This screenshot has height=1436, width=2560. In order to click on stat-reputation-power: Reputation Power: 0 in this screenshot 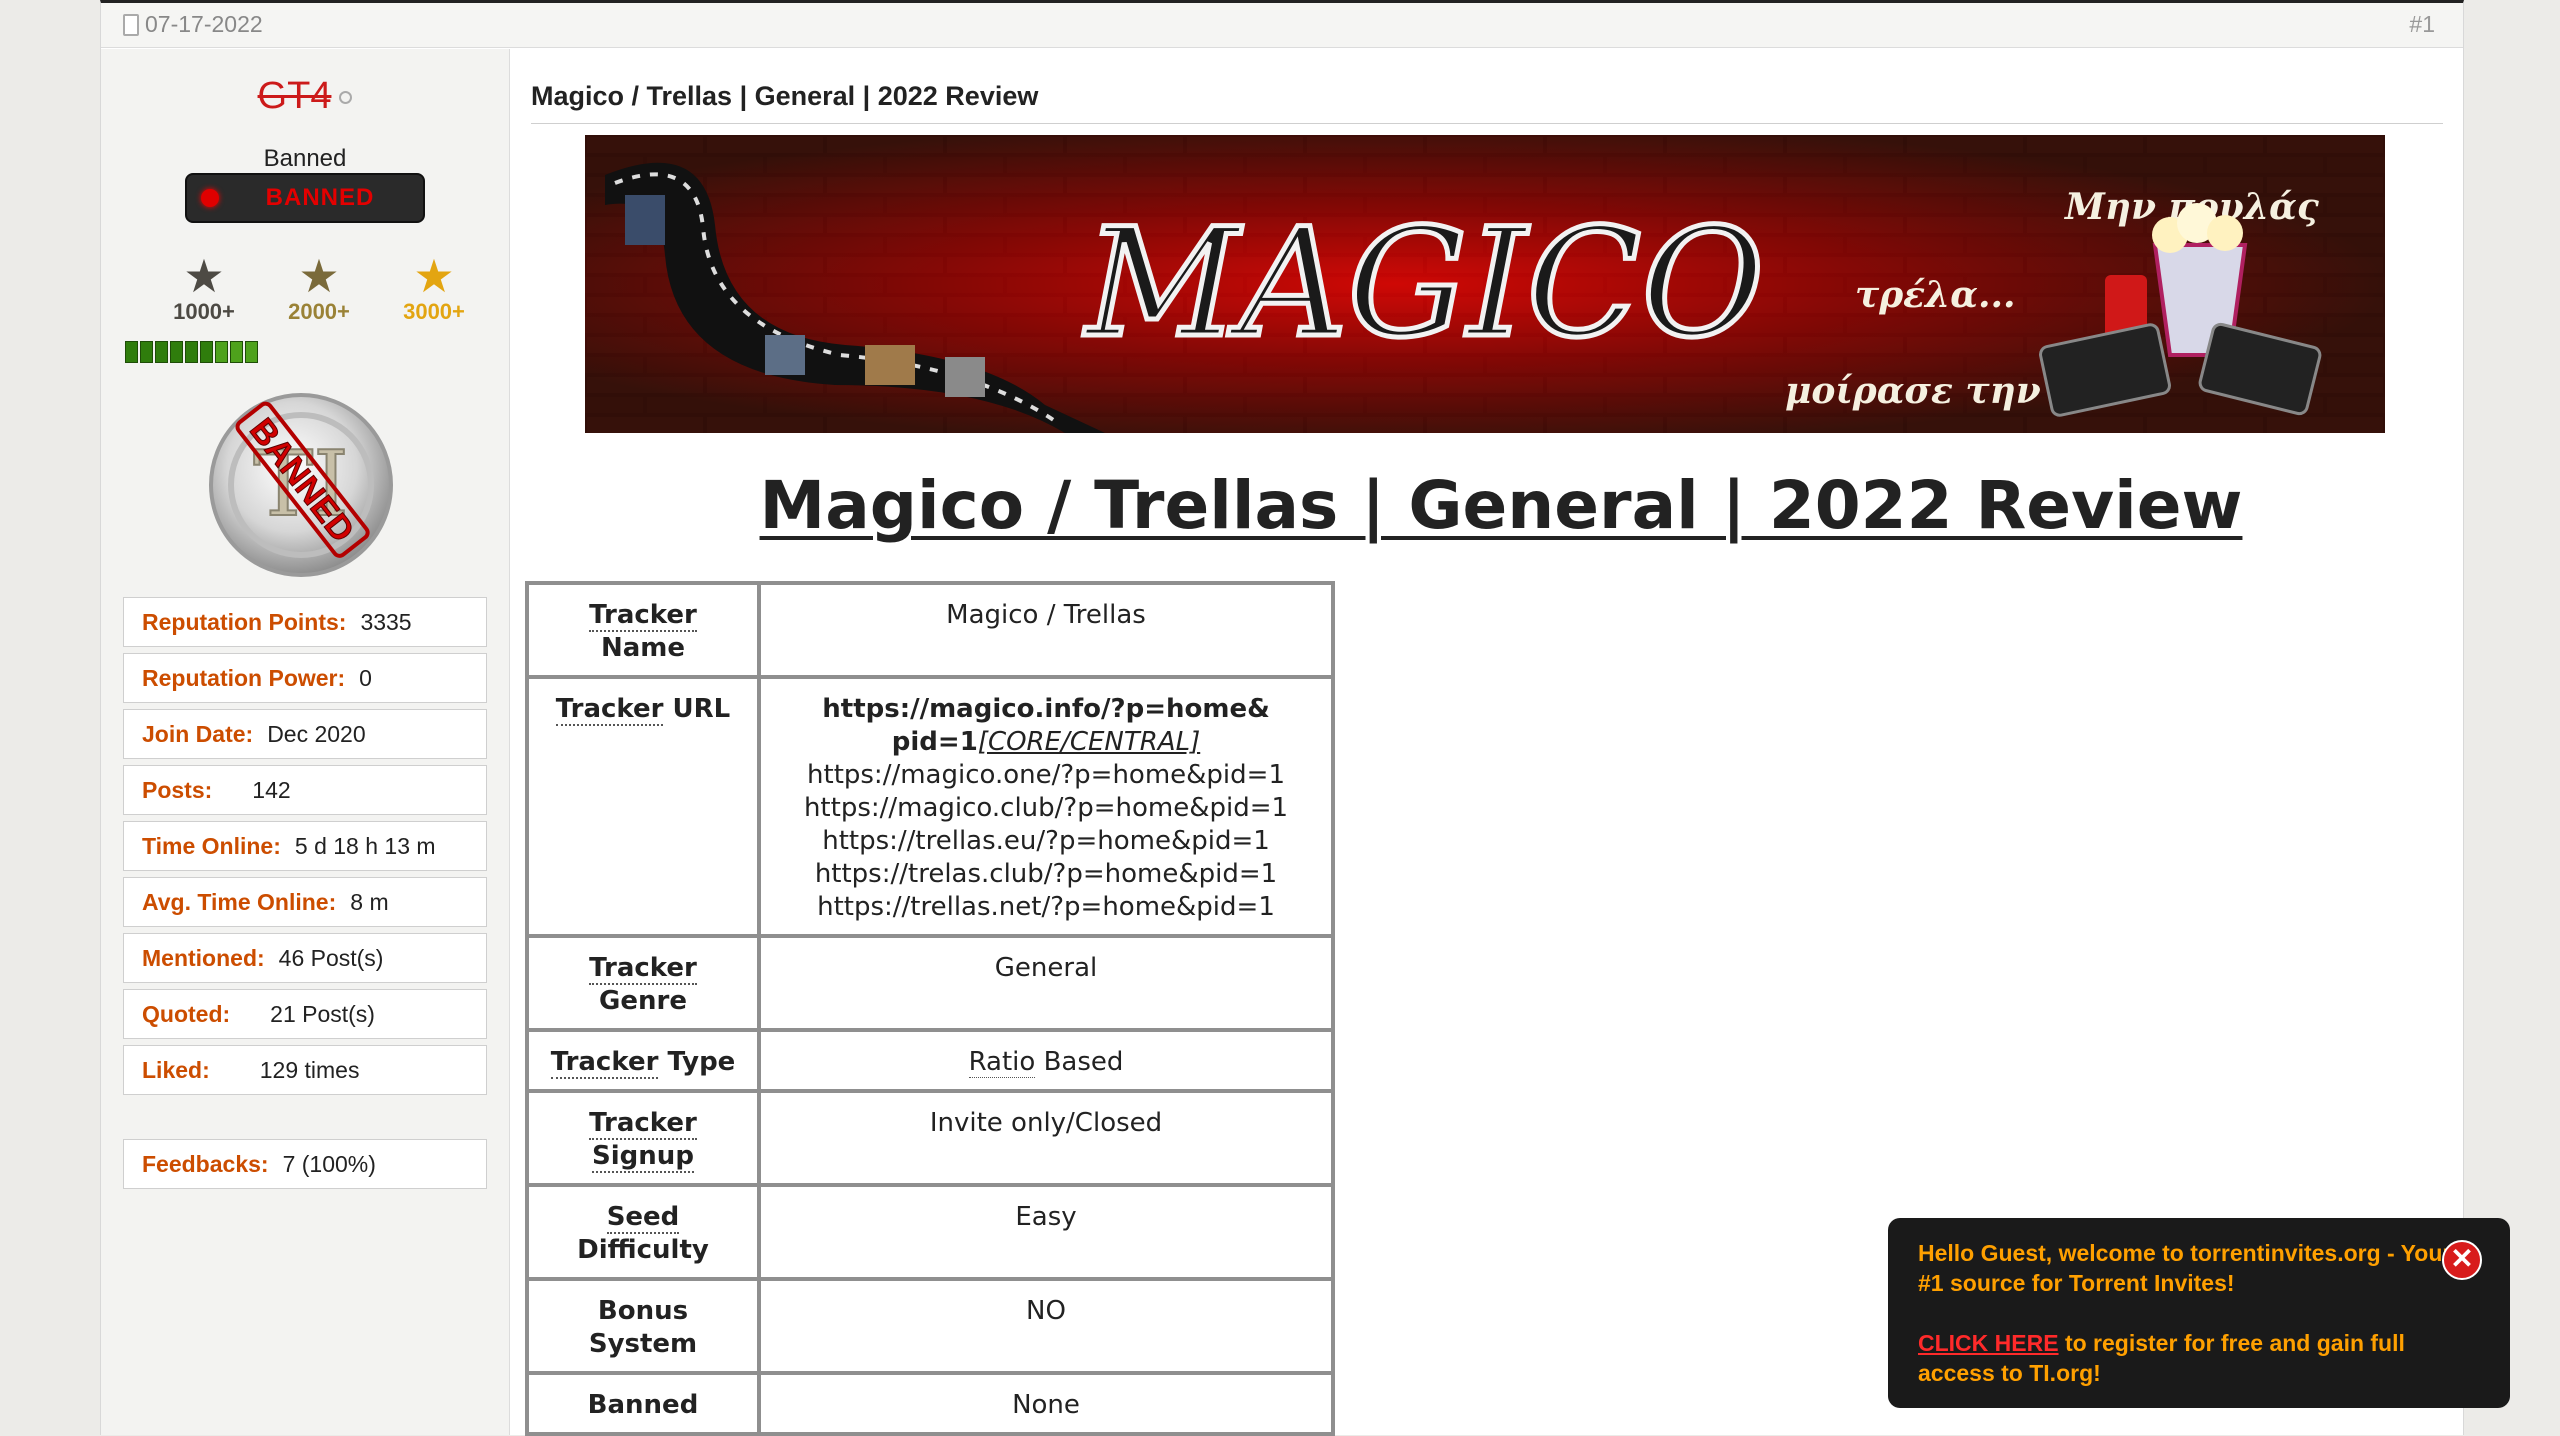, I will do `click(305, 678)`.